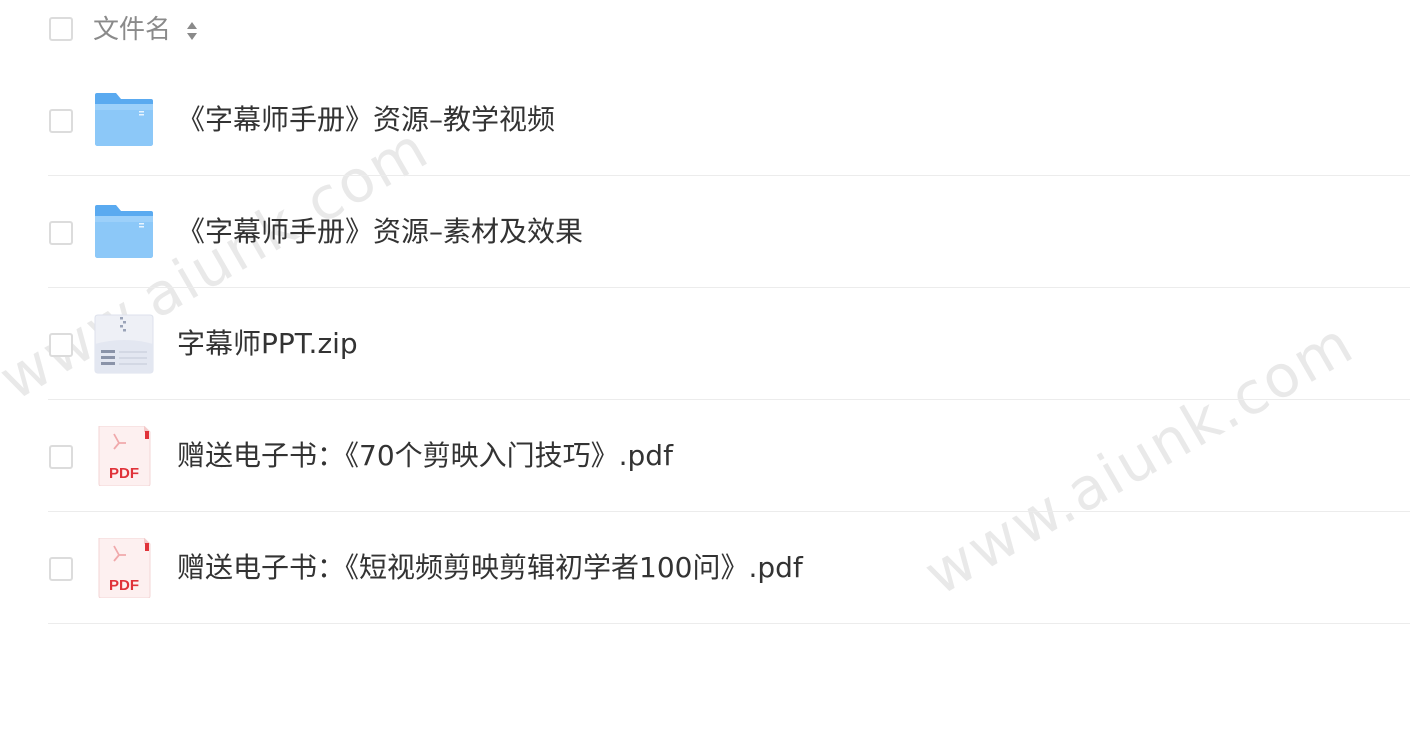 Image resolution: width=1410 pixels, height=738 pixels. Describe the element at coordinates (192, 31) in the screenshot. I see `sort-icon` at that location.